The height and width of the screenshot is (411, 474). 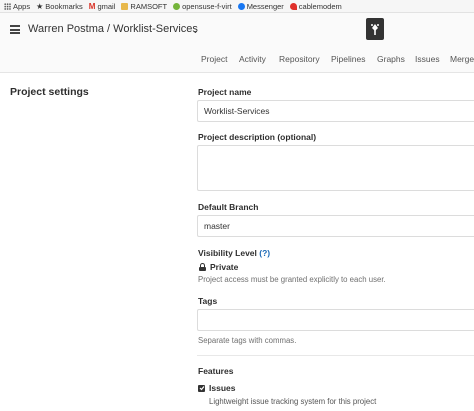 I want to click on bookmark-ramsoft: RAMSOFT, so click(x=144, y=6).